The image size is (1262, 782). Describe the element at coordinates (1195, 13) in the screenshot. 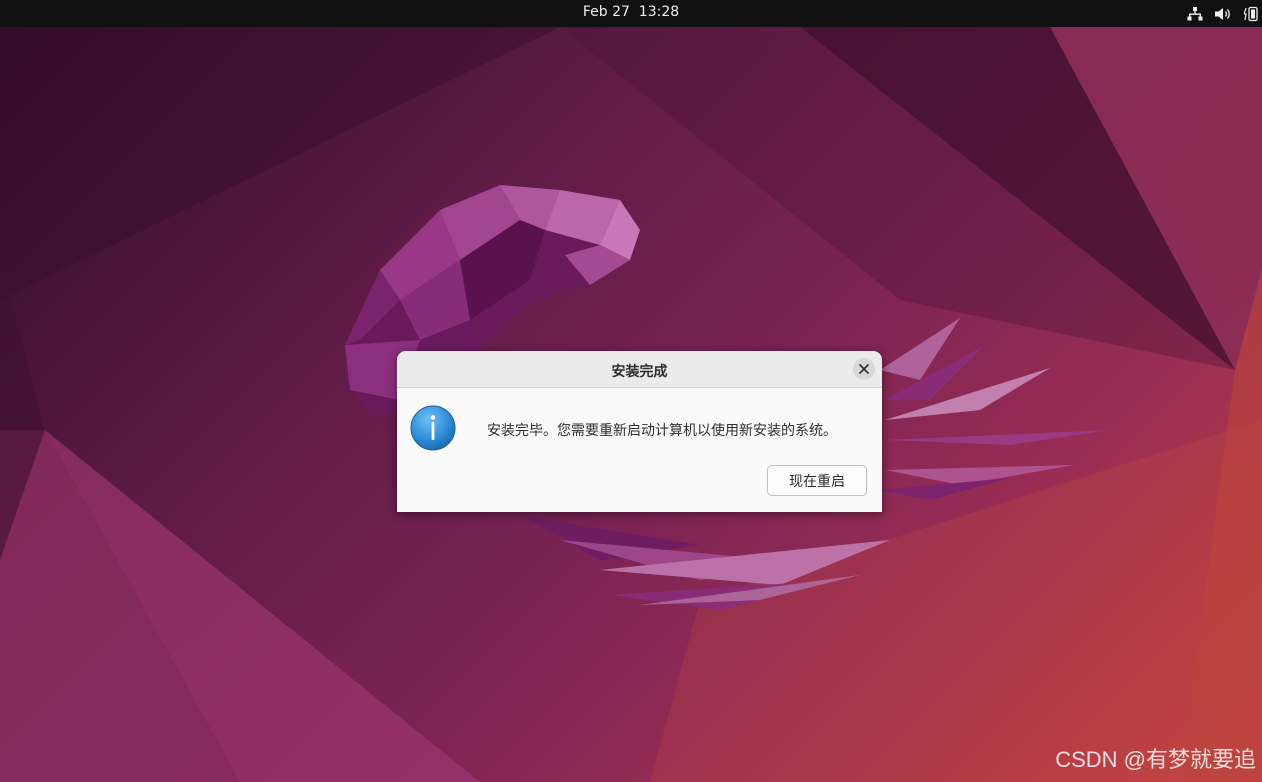

I see `network-icon` at that location.